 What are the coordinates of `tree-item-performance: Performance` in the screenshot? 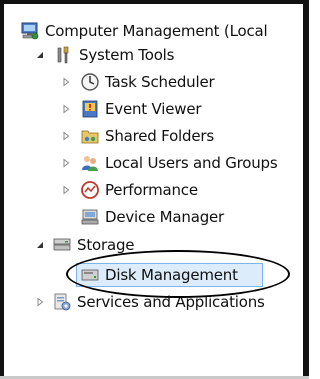 It's located at (130, 190).